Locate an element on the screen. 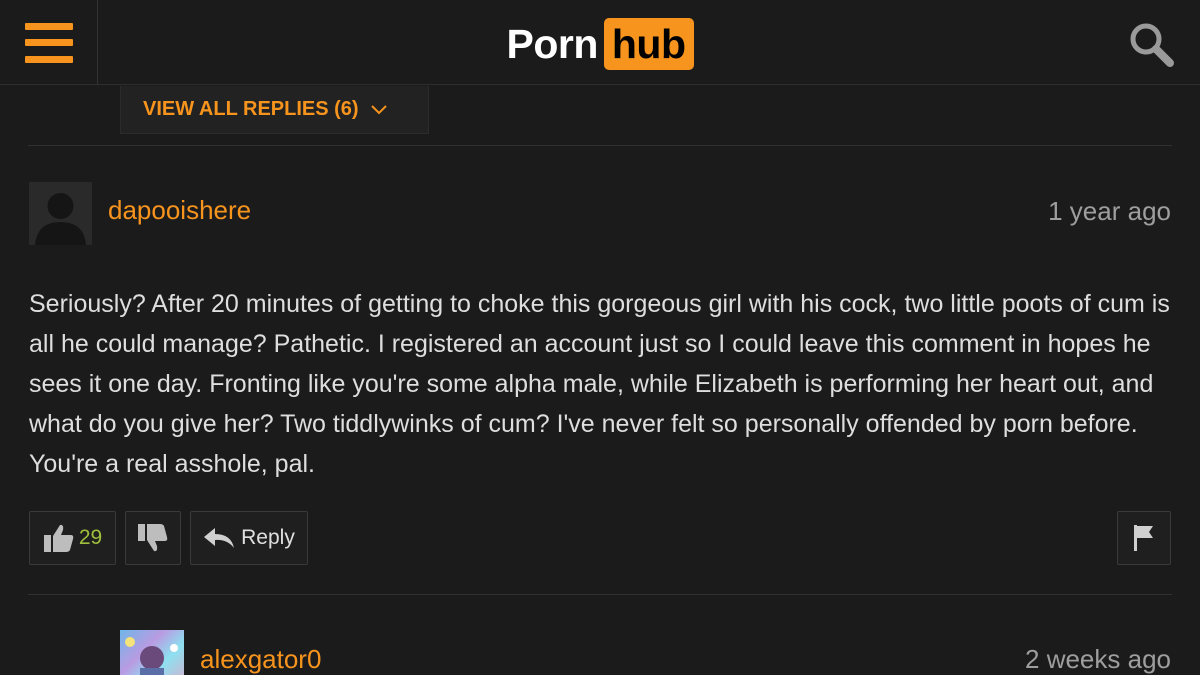 This screenshot has width=1200, height=675. like-count: 29 is located at coordinates (90, 537).